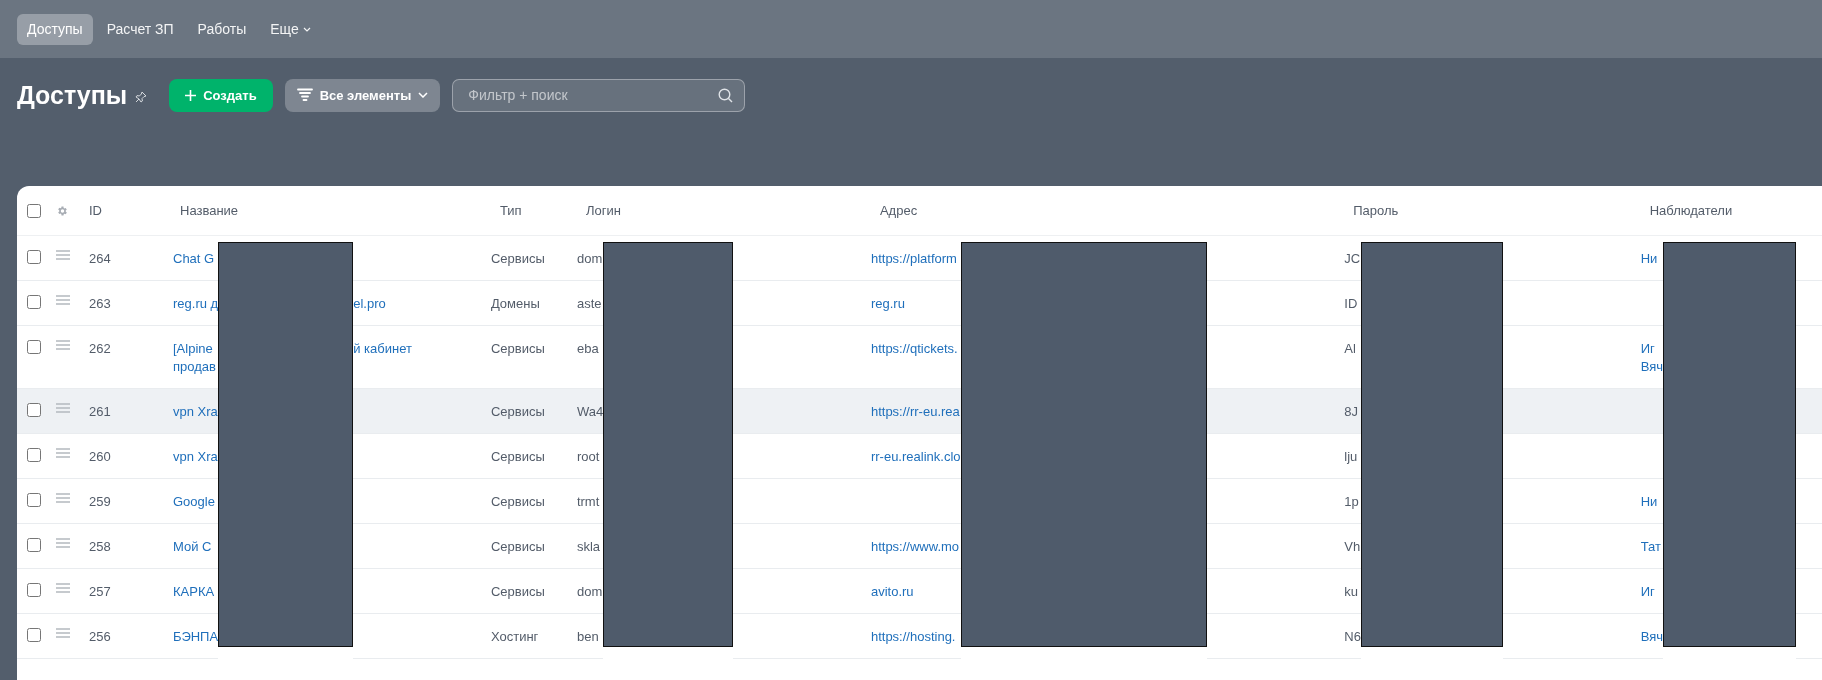  Describe the element at coordinates (196, 547) in the screenshot. I see `name-link: Мой С` at that location.